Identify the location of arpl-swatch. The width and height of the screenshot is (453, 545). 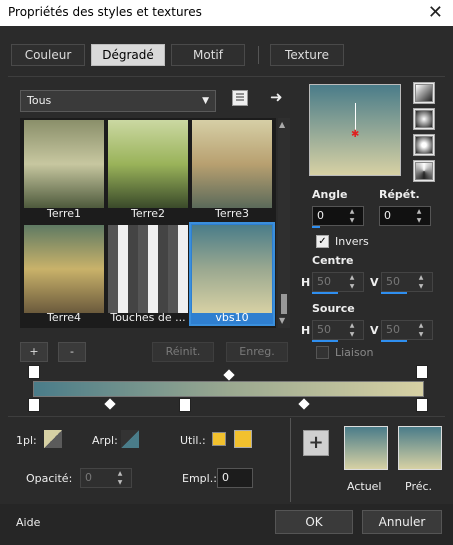
(130, 439).